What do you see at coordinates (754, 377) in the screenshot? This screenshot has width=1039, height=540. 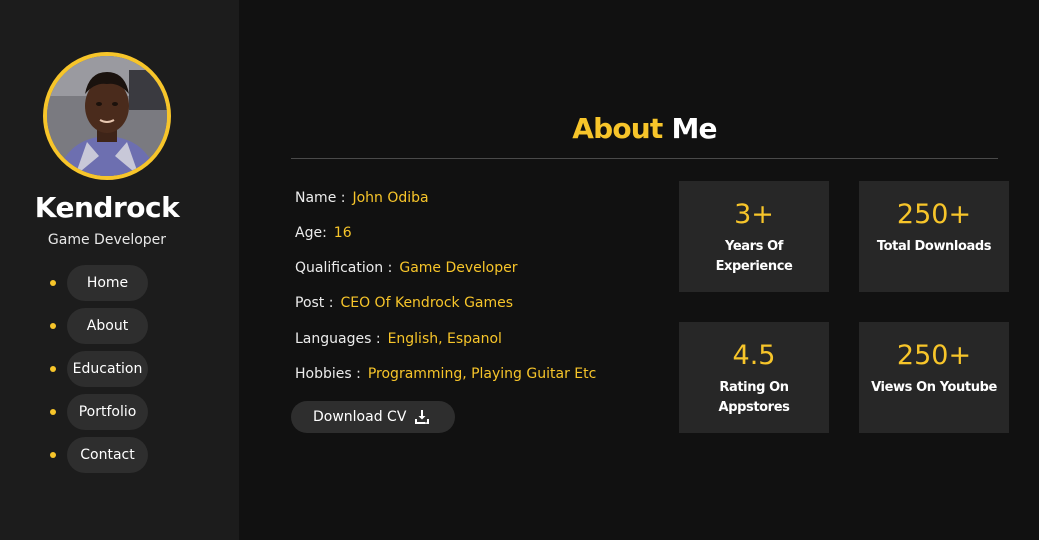 I see `stat-card-rating: 4.5 Rating On Appstores` at bounding box center [754, 377].